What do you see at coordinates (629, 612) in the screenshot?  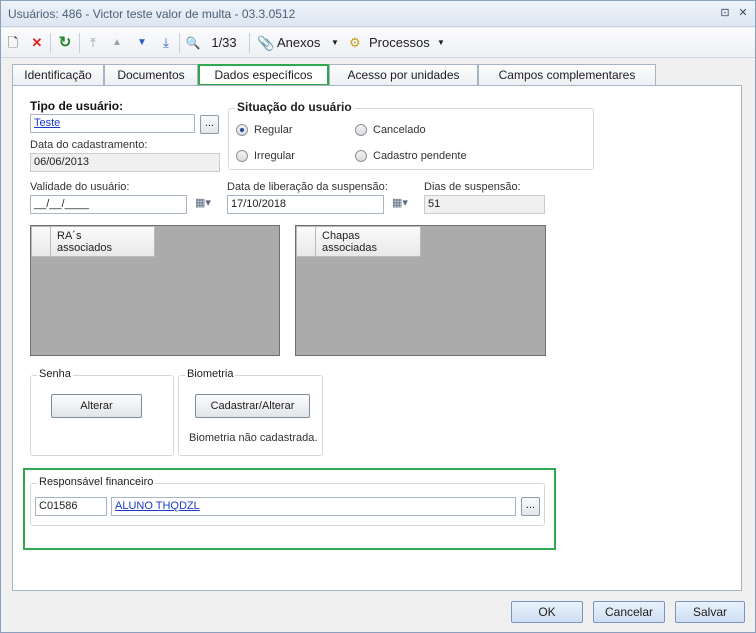 I see `cancel-button: Cancelar` at bounding box center [629, 612].